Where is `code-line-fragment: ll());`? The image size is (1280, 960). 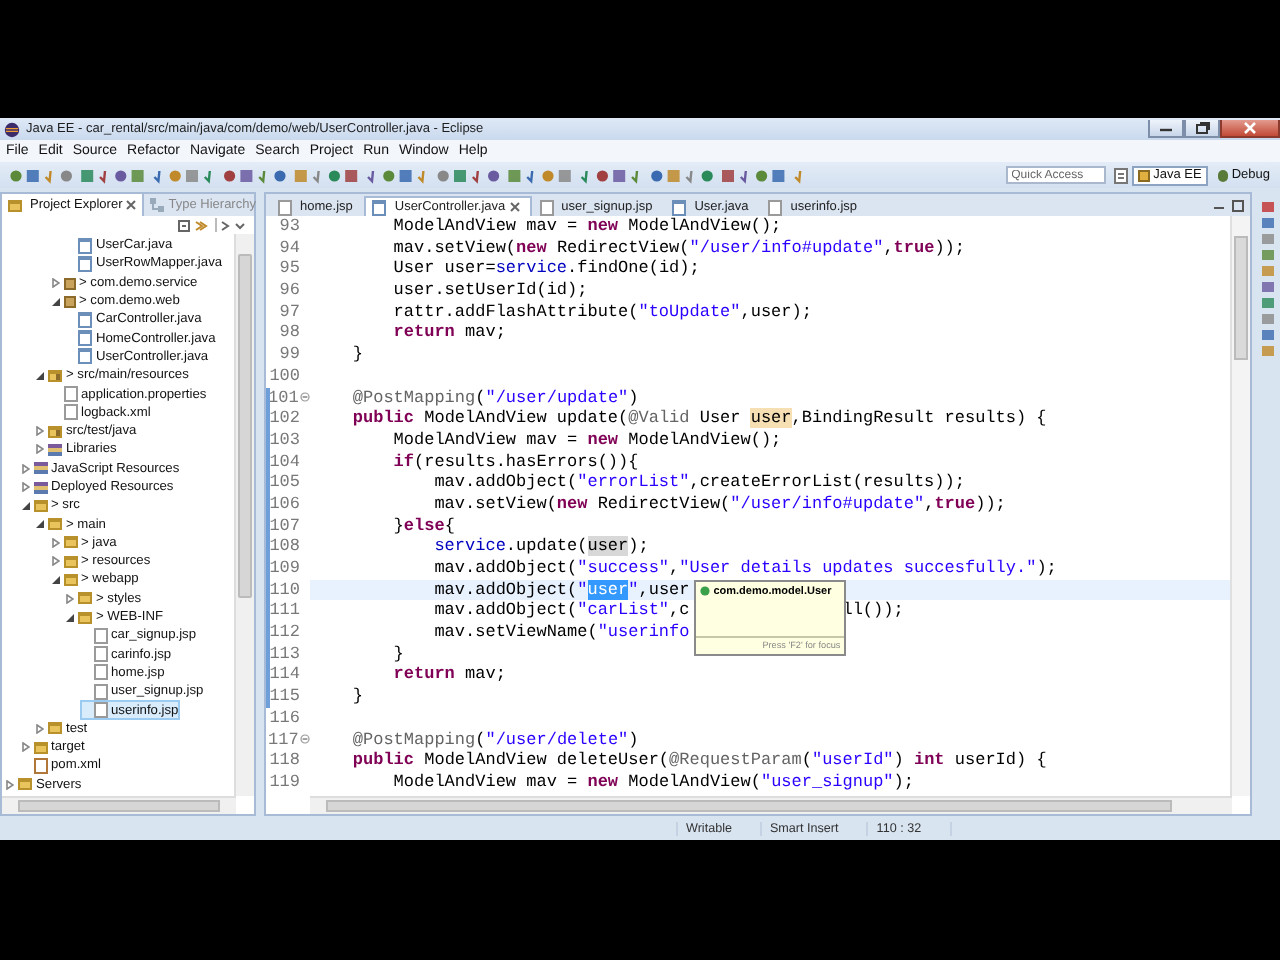 code-line-fragment: ll()); is located at coordinates (873, 610).